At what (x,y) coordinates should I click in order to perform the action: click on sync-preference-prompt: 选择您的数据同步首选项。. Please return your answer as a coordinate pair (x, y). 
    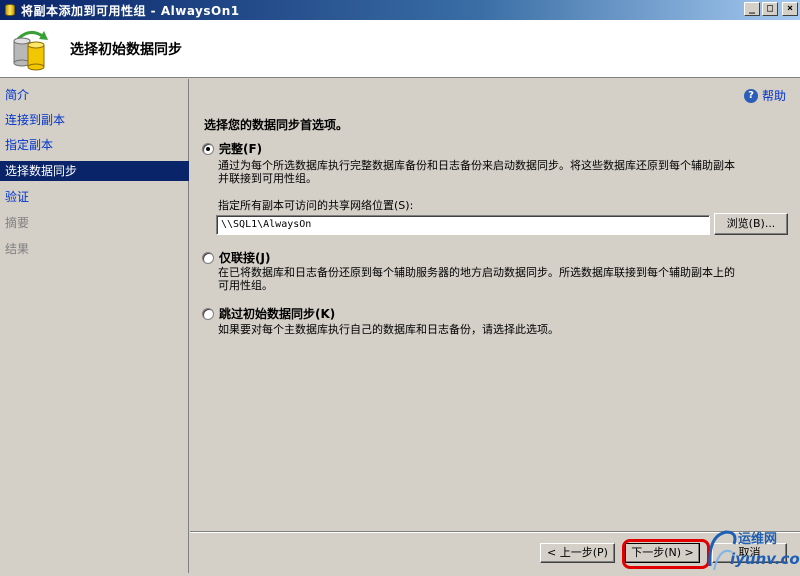
    Looking at the image, I should click on (276, 125).